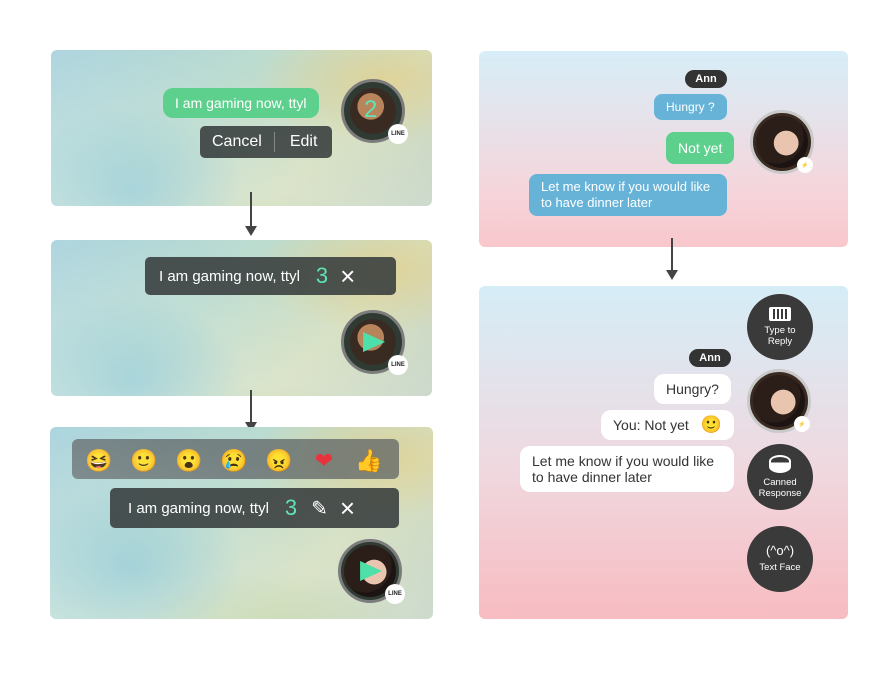  Describe the element at coordinates (324, 461) in the screenshot. I see `reaction-heart-icon: ❤` at that location.